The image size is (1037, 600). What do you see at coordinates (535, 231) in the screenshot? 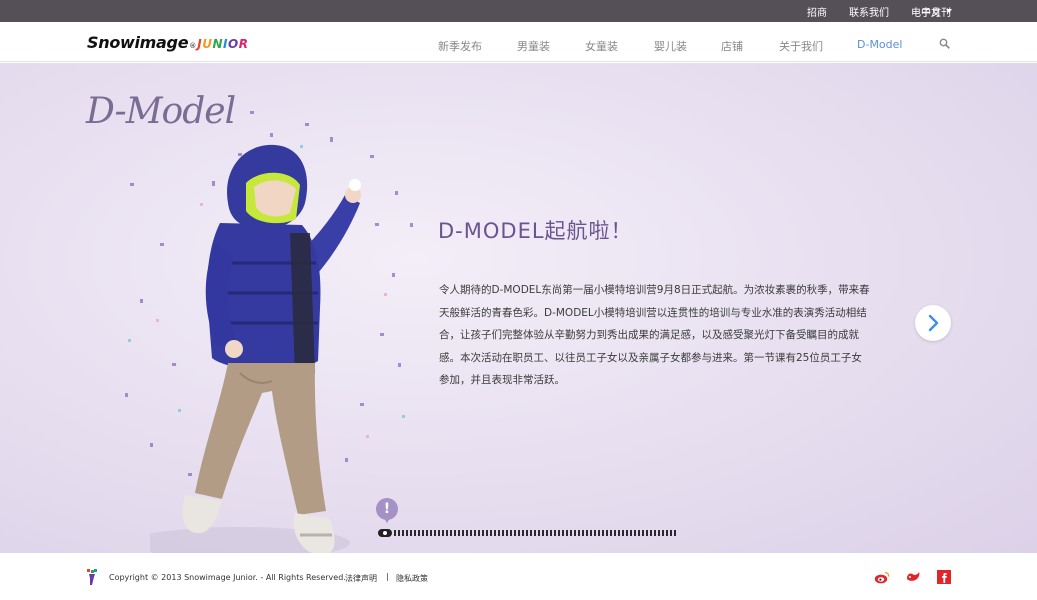
I see `hero-headline: D-MODEL起航啦！` at bounding box center [535, 231].